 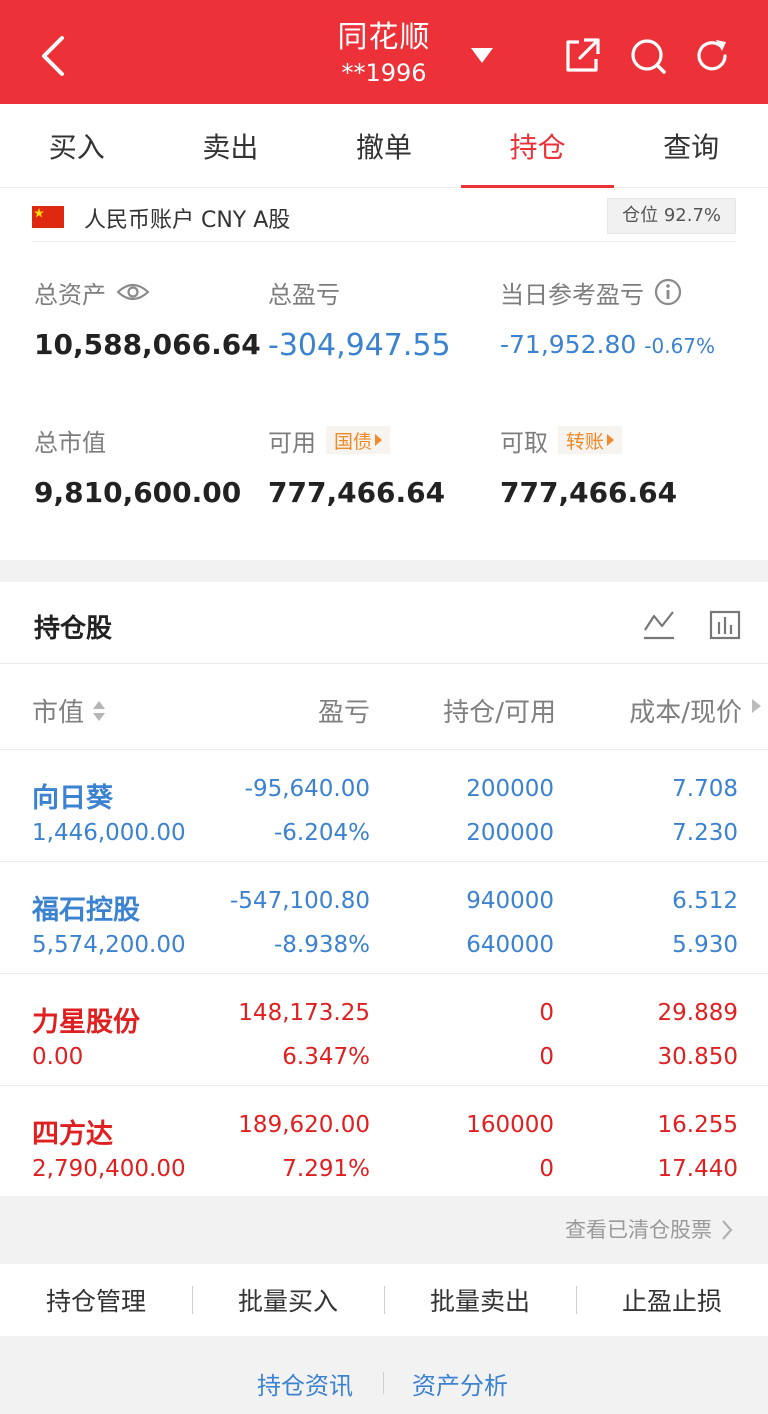 I want to click on sort-icon, so click(x=99, y=711).